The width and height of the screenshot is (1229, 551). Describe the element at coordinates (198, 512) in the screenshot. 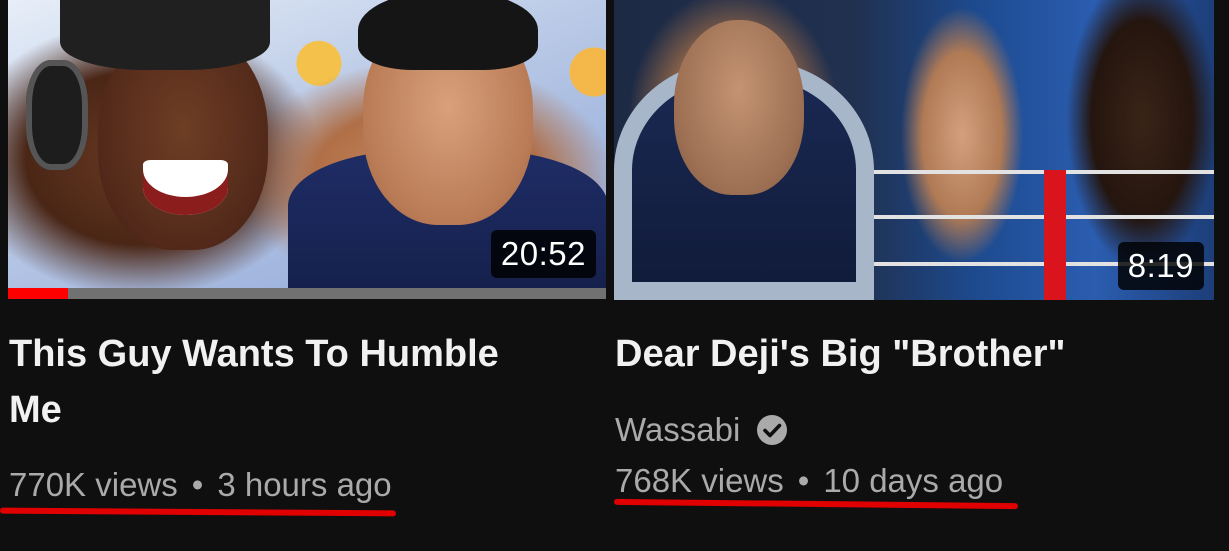

I see `annotation-underline` at that location.